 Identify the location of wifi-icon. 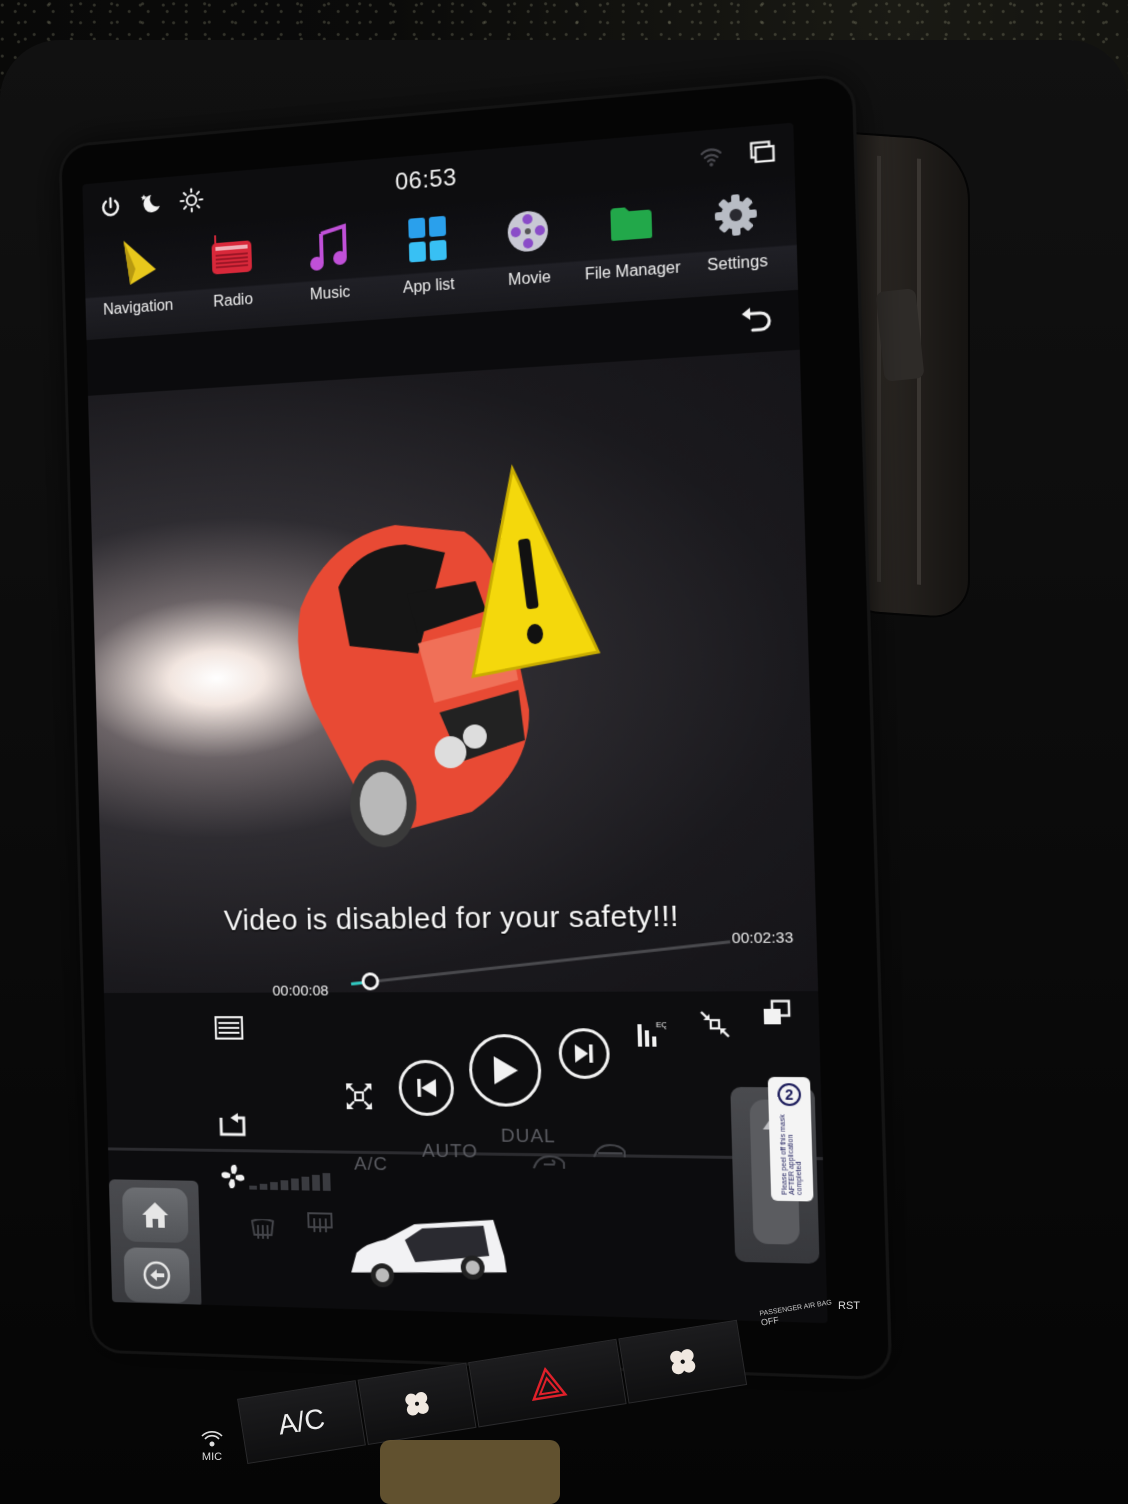
(710, 156).